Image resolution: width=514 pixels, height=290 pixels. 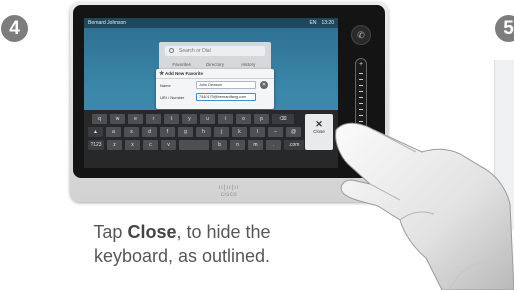 I want to click on caption-prefix: Tap, so click(x=110, y=232).